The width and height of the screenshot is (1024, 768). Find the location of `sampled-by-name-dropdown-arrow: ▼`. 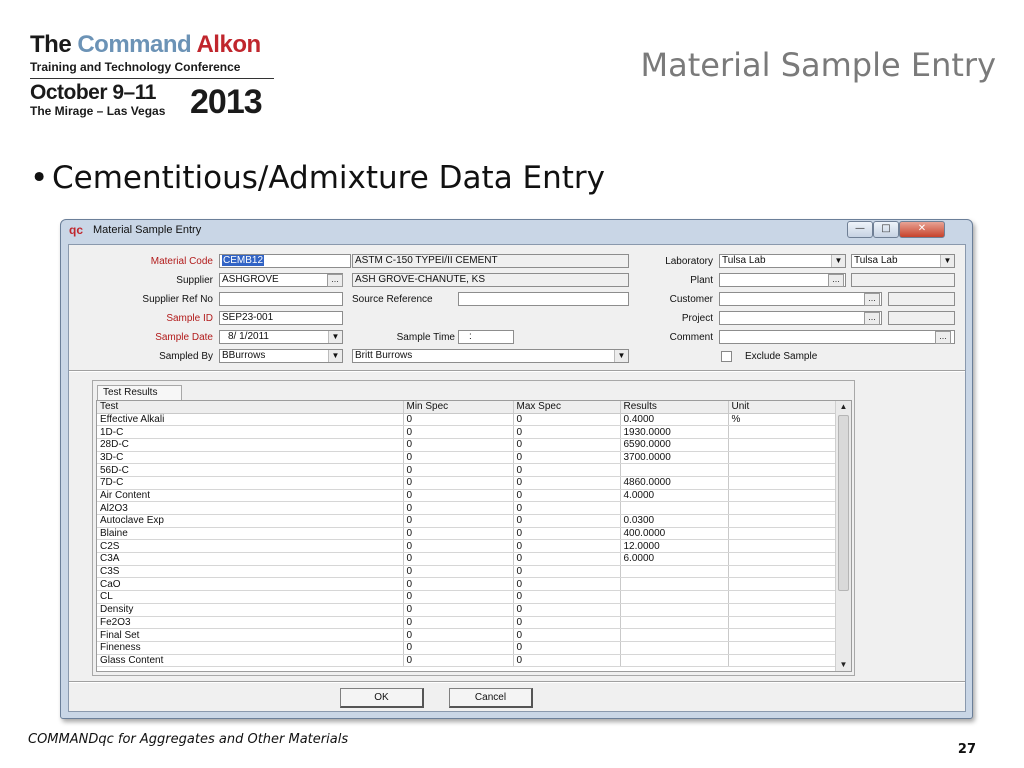

sampled-by-name-dropdown-arrow: ▼ is located at coordinates (621, 356).